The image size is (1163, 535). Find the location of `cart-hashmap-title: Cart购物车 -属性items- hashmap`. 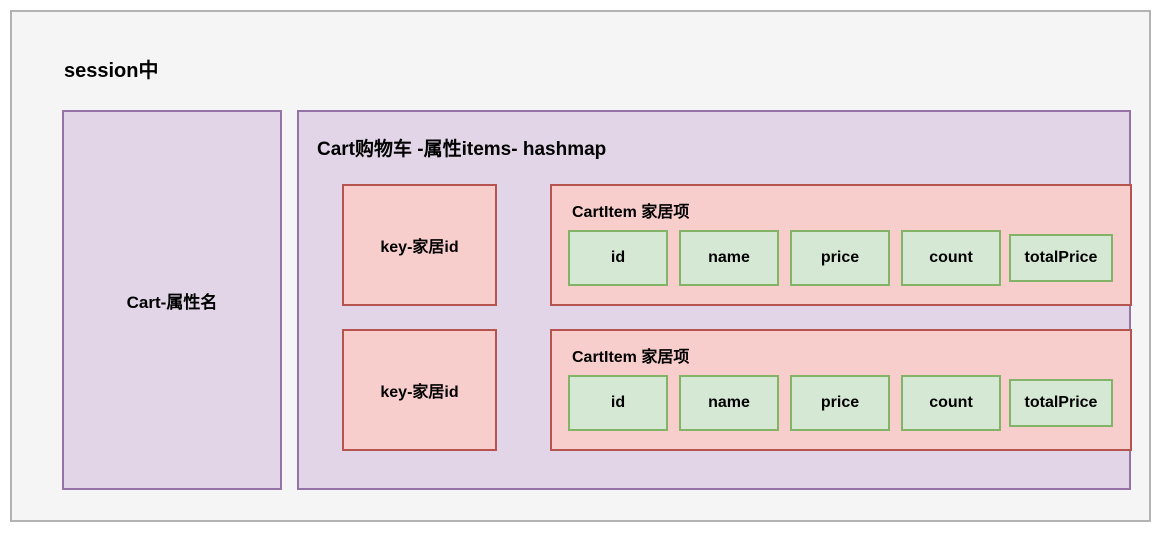

cart-hashmap-title: Cart购物车 -属性items- hashmap is located at coordinates (462, 149).